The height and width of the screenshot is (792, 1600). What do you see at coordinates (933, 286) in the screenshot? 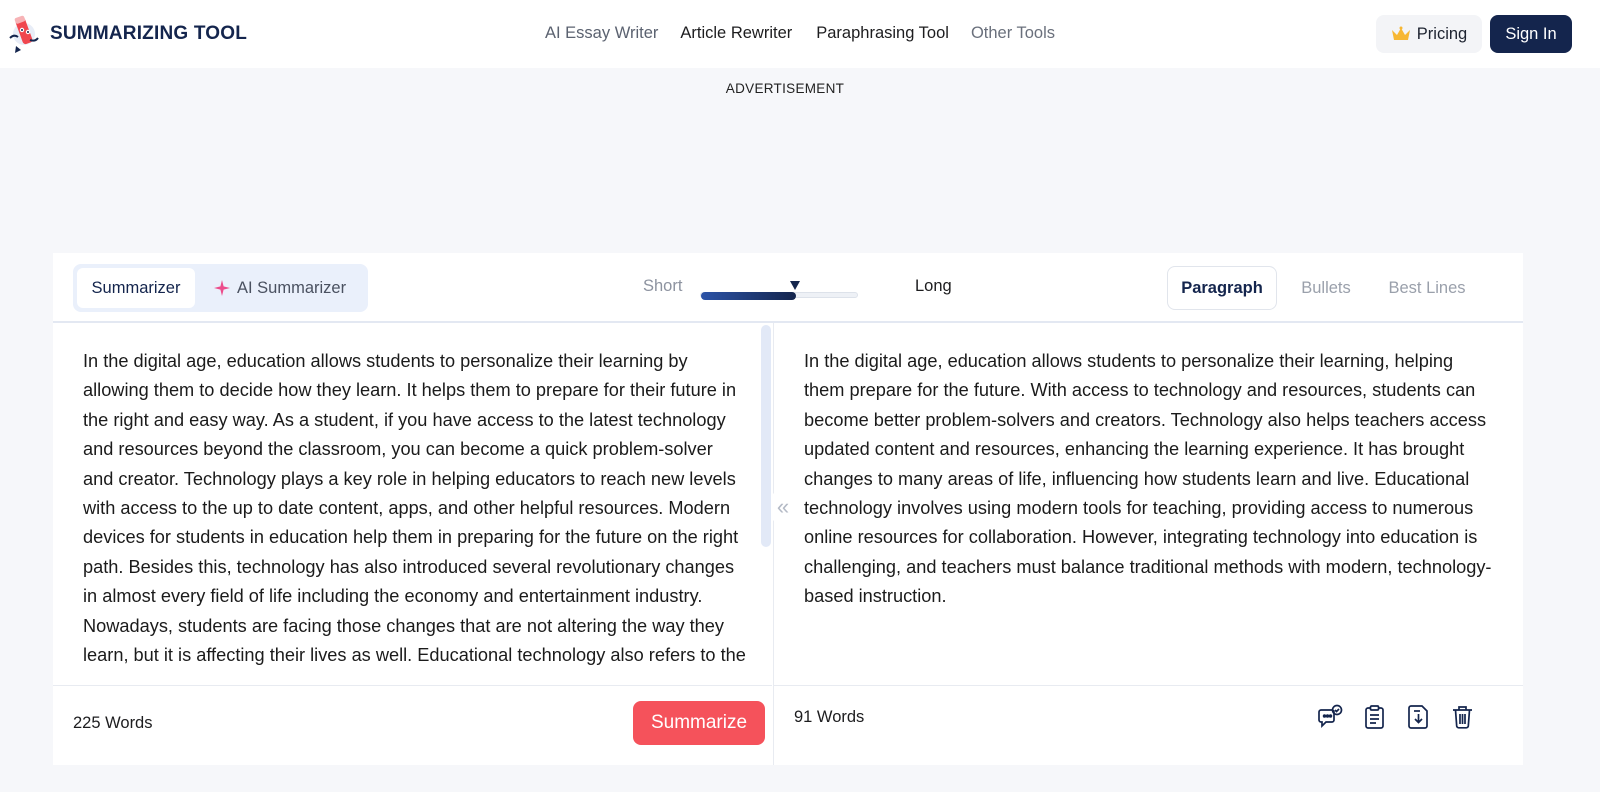
I see `slider-long-label: Long` at bounding box center [933, 286].